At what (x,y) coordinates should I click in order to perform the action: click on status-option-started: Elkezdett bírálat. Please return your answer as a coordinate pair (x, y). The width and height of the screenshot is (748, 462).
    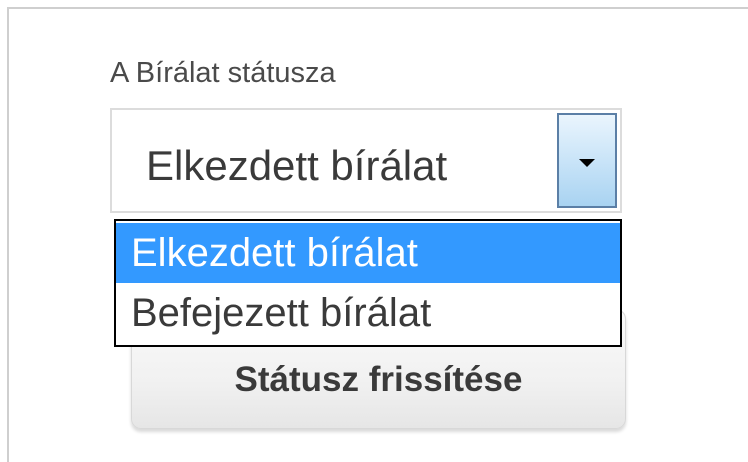
    Looking at the image, I should click on (368, 253).